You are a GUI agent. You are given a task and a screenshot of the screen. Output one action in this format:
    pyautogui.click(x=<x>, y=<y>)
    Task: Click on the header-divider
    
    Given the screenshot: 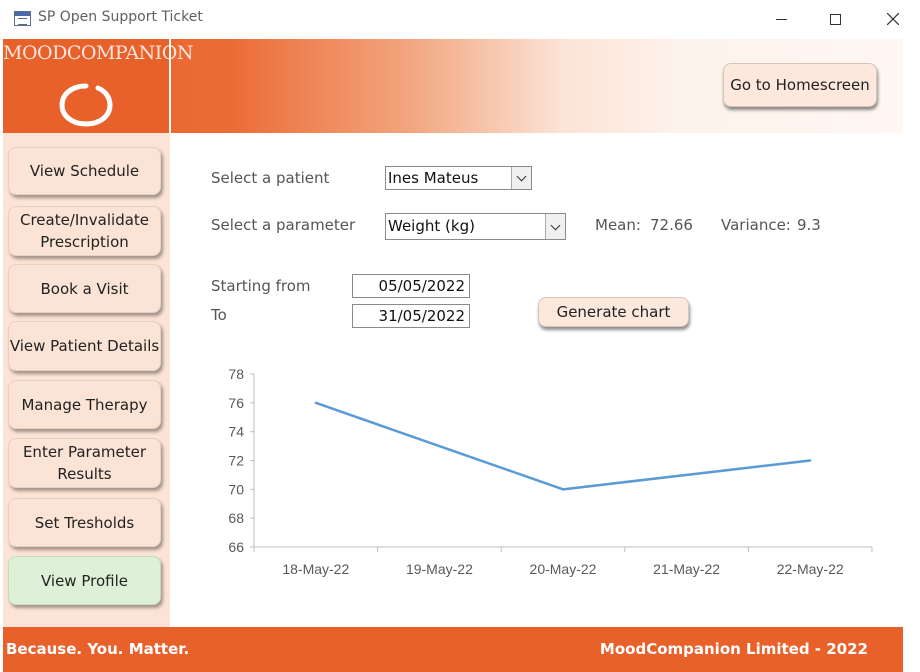 What is the action you would take?
    pyautogui.click(x=170, y=86)
    